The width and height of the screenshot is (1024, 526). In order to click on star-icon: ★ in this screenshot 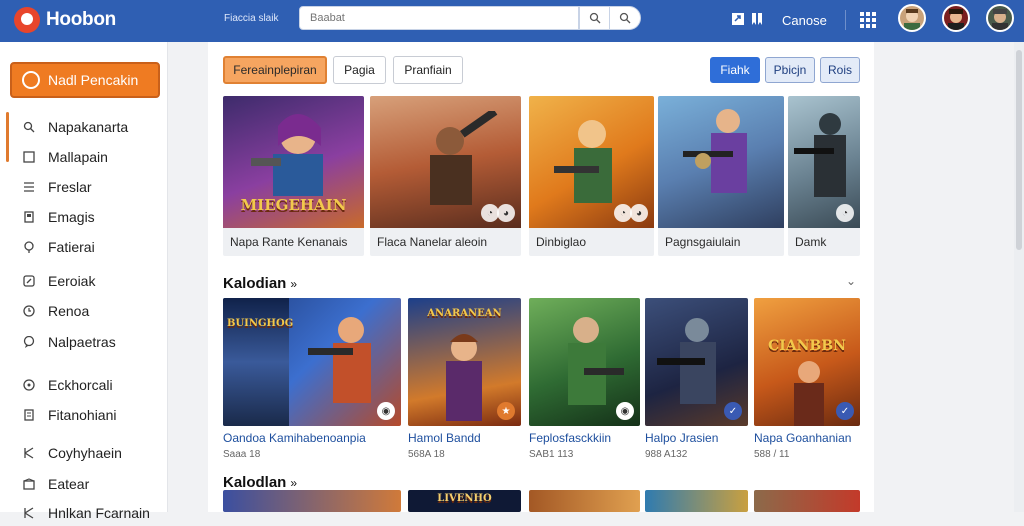, I will do `click(506, 411)`.